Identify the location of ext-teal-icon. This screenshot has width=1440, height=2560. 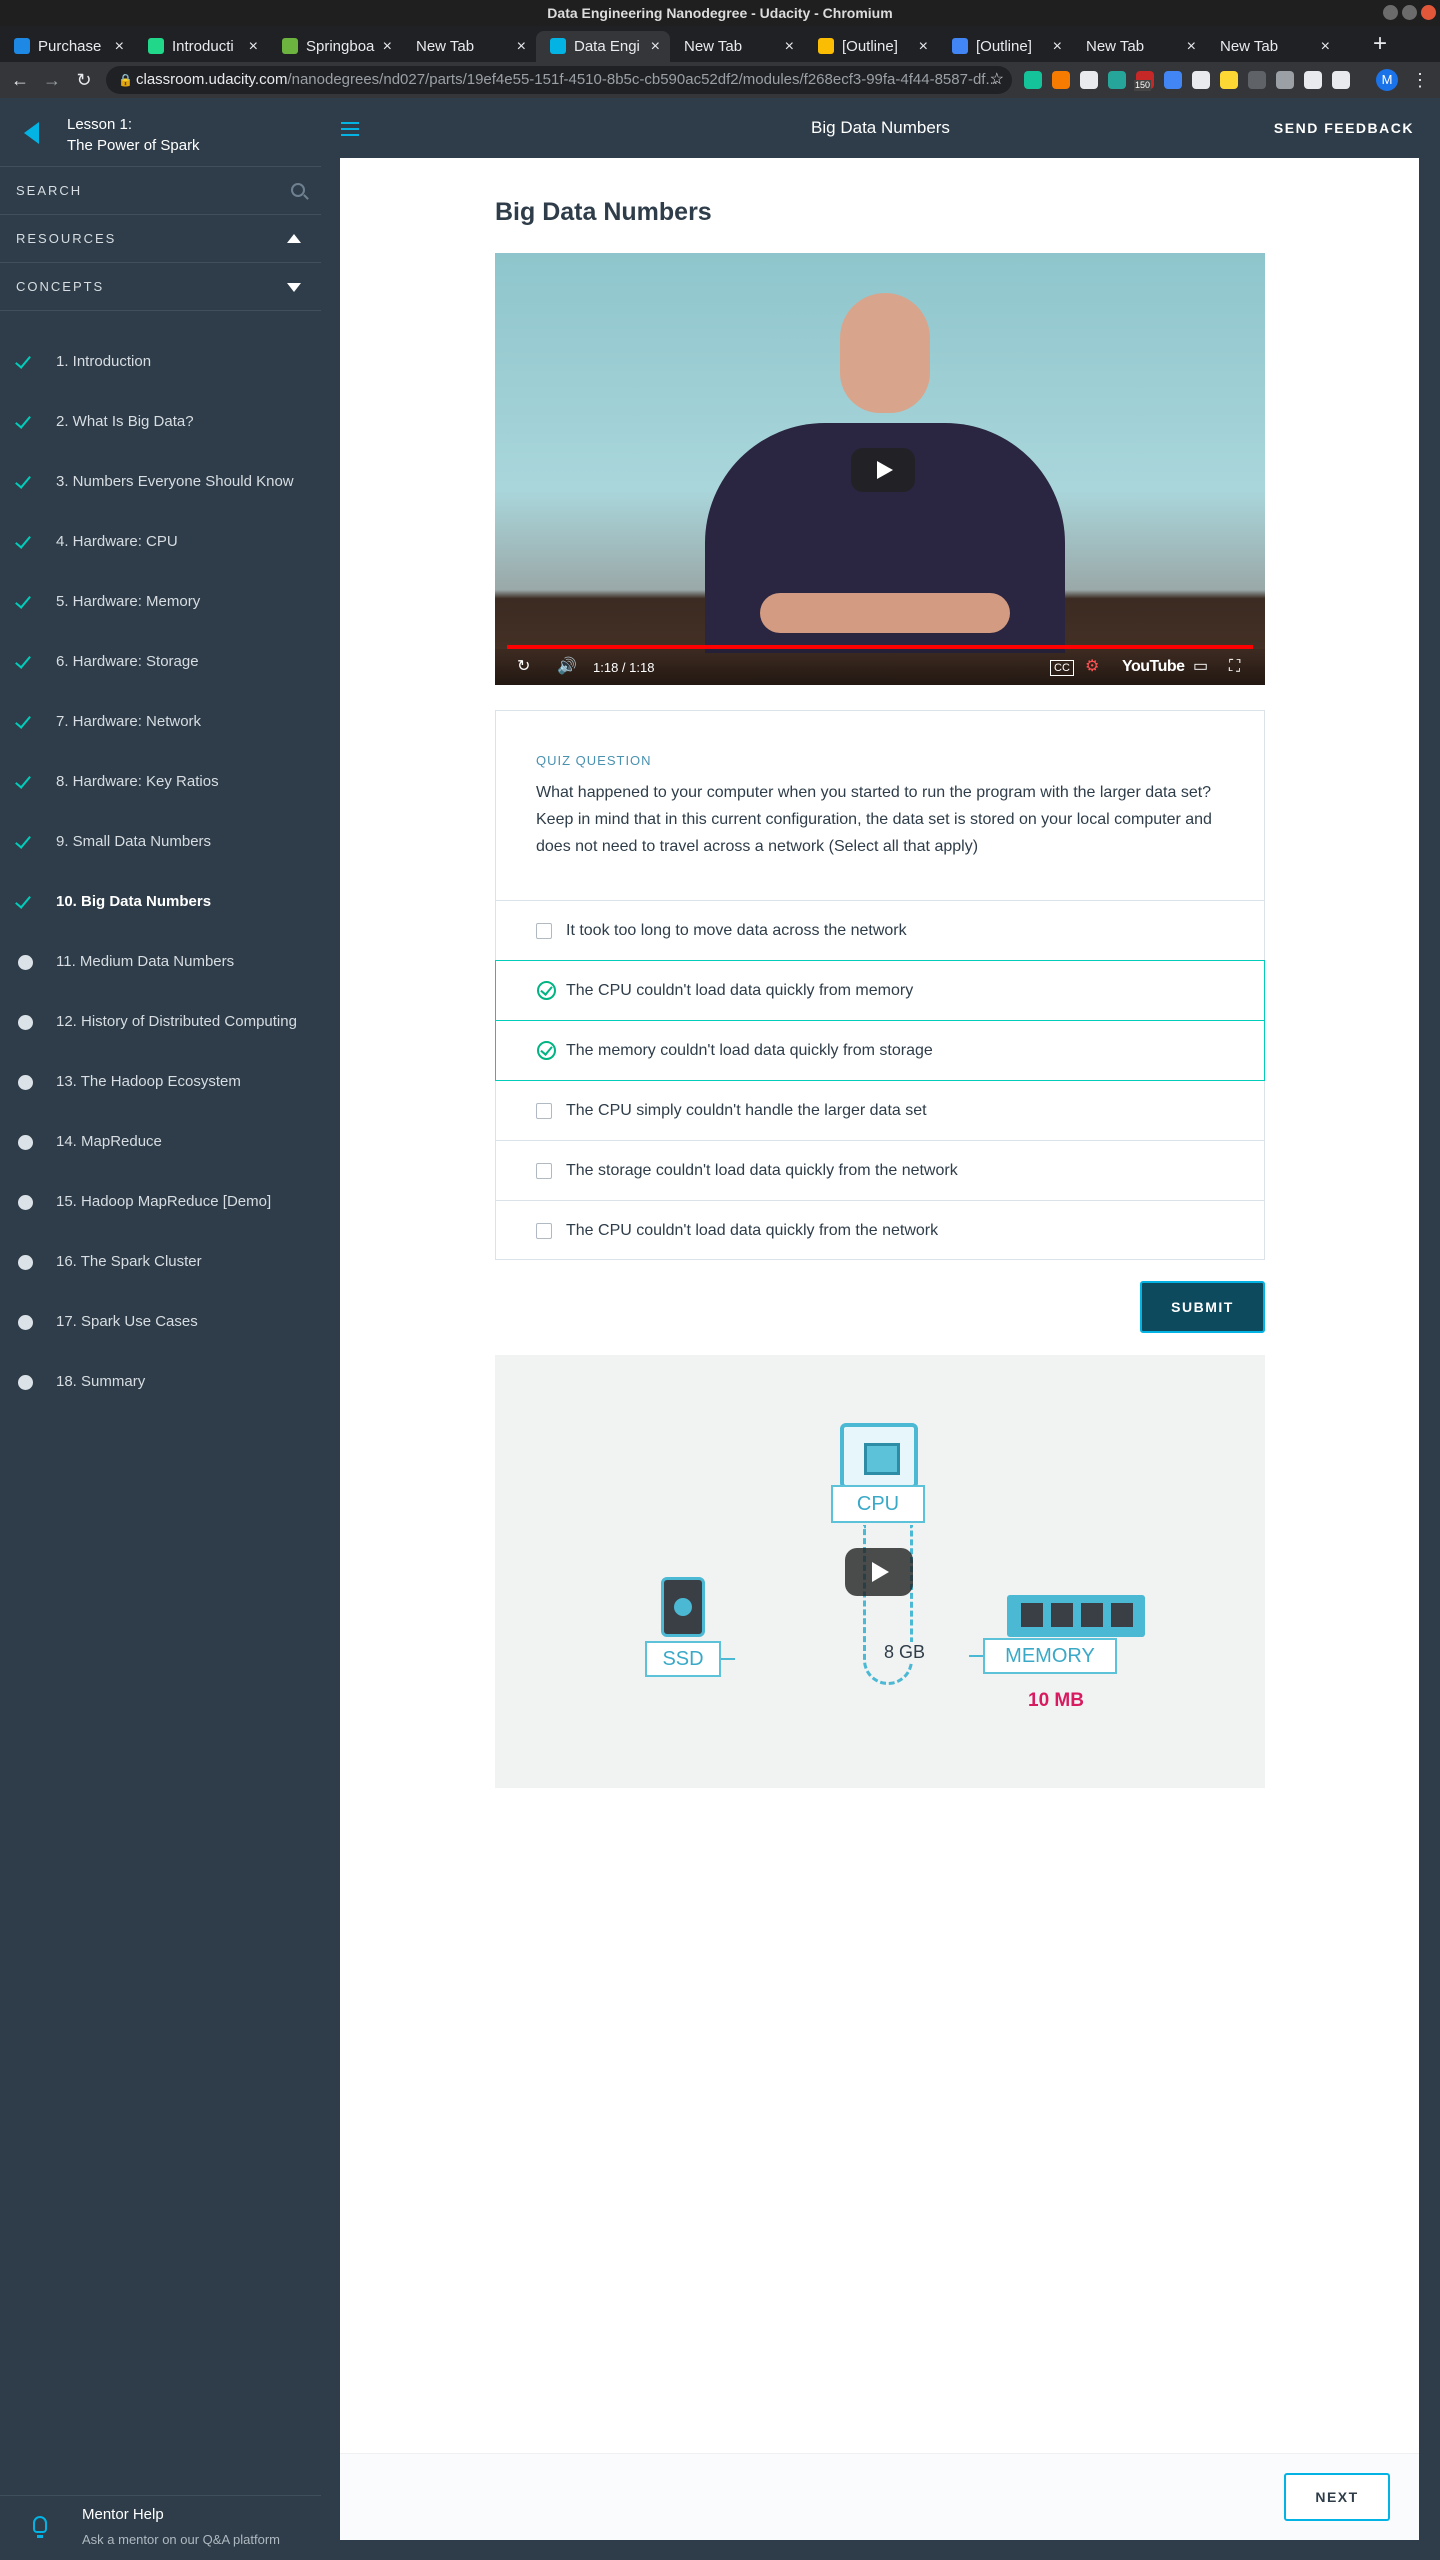
(1117, 80).